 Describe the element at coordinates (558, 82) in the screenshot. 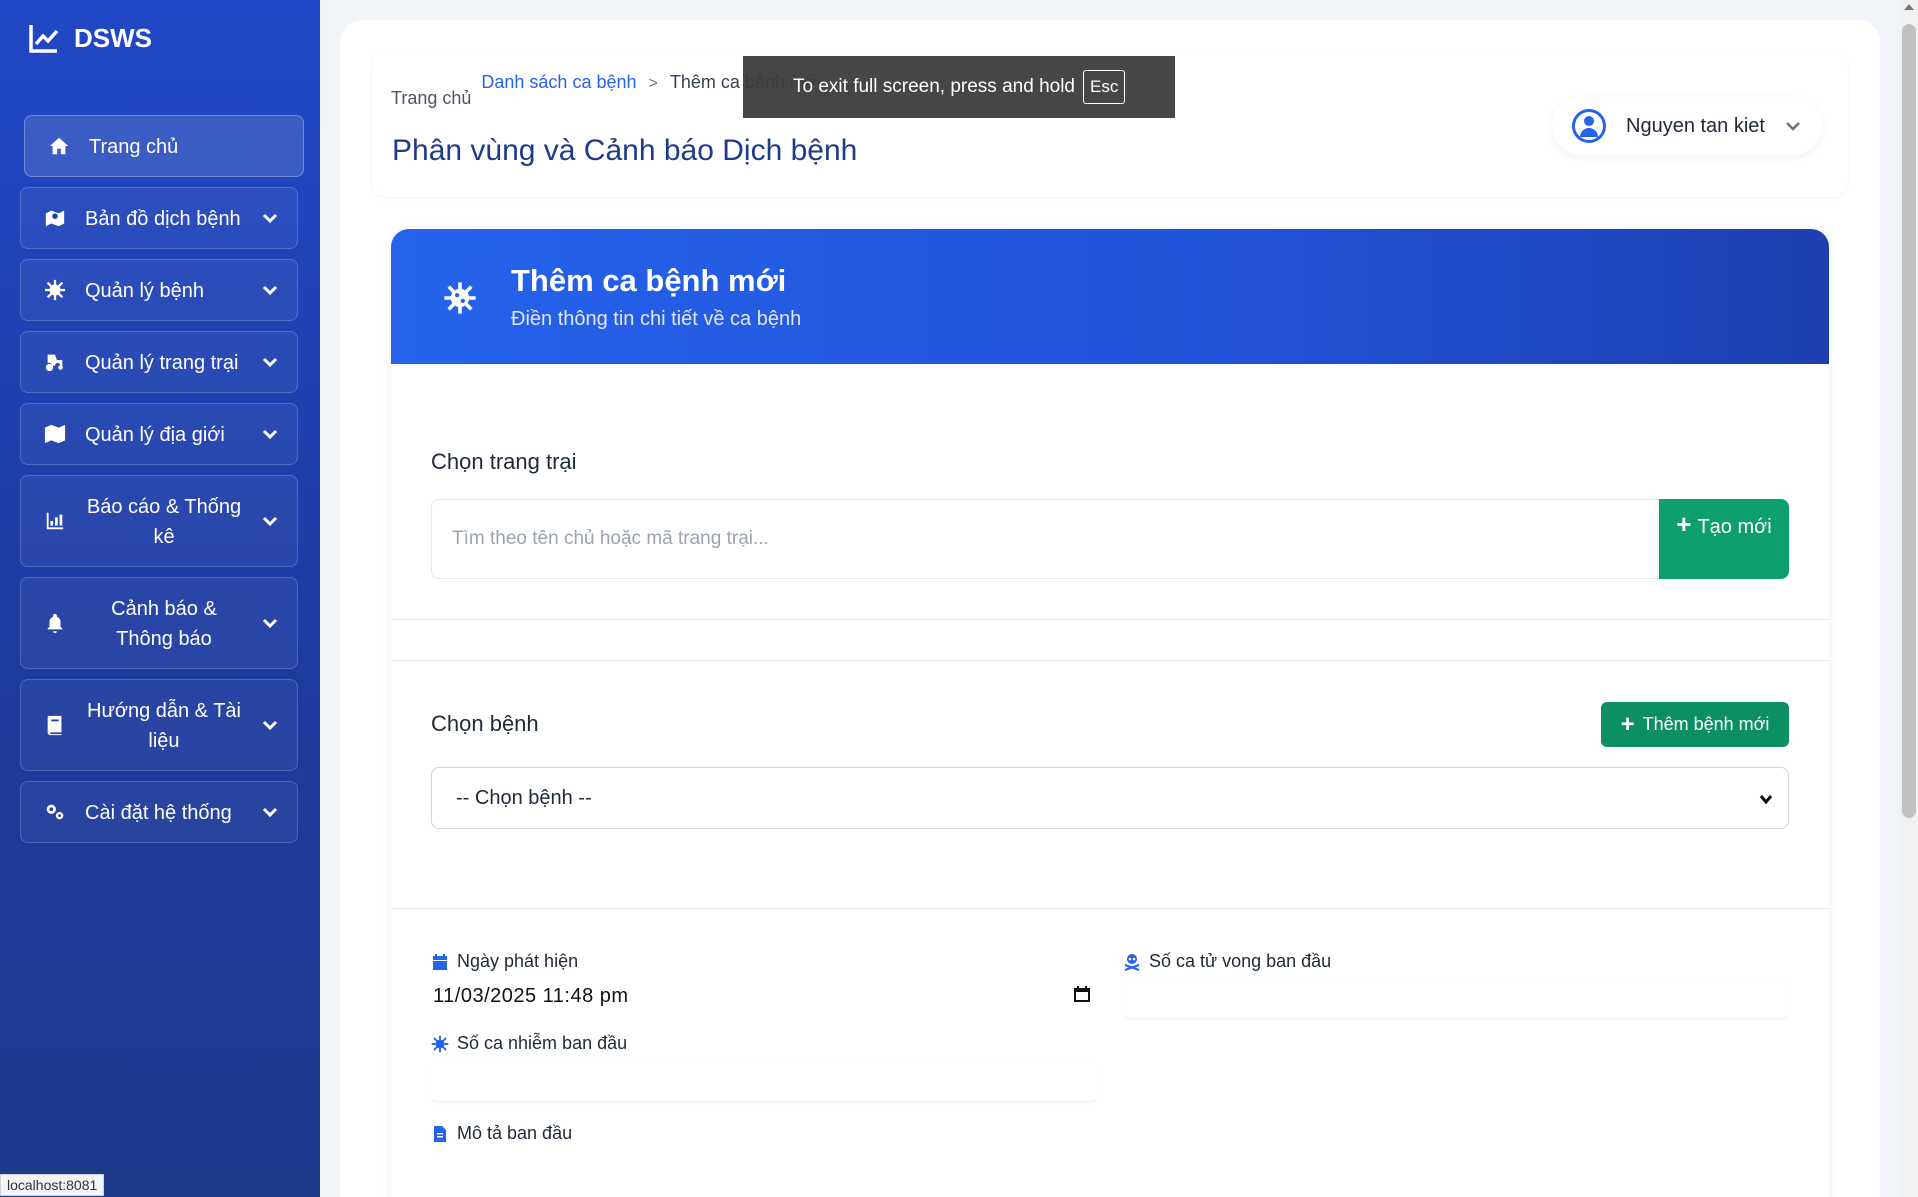

I see `breadcrumb-case-list: Danh sách ca bệnh` at that location.